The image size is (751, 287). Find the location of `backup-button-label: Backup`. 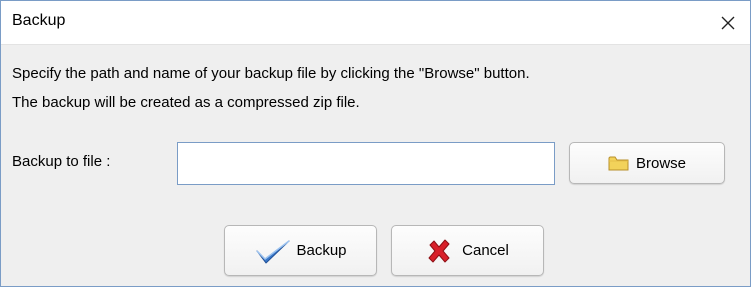

backup-button-label: Backup is located at coordinates (321, 250).